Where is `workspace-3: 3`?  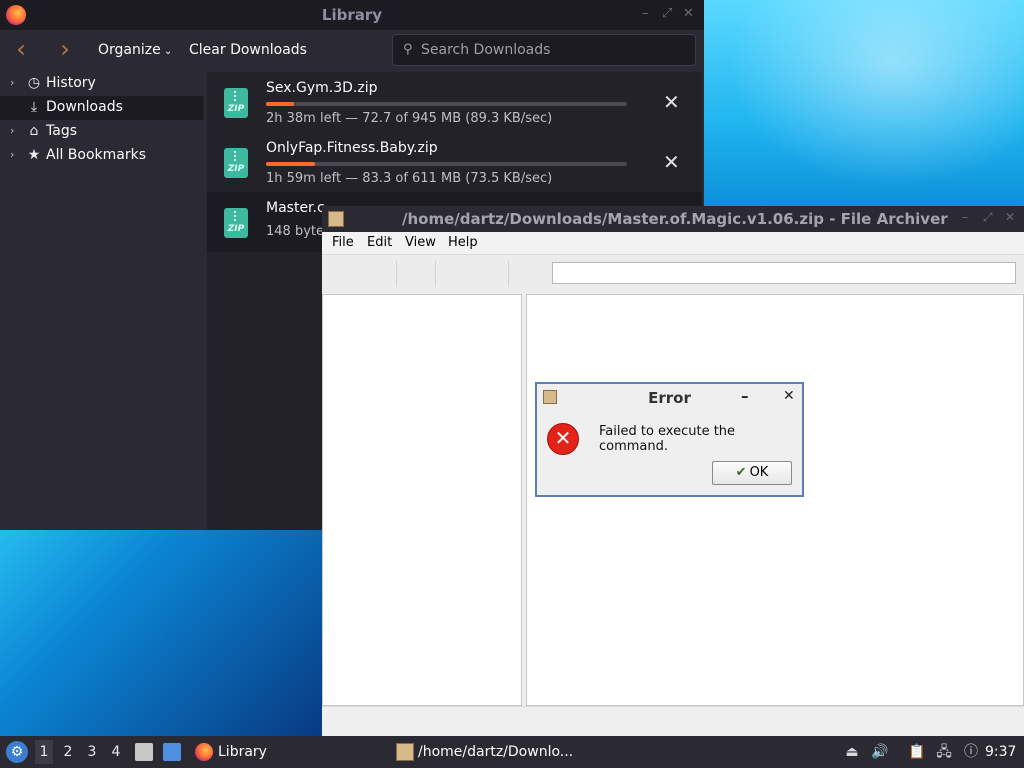 workspace-3: 3 is located at coordinates (92, 752).